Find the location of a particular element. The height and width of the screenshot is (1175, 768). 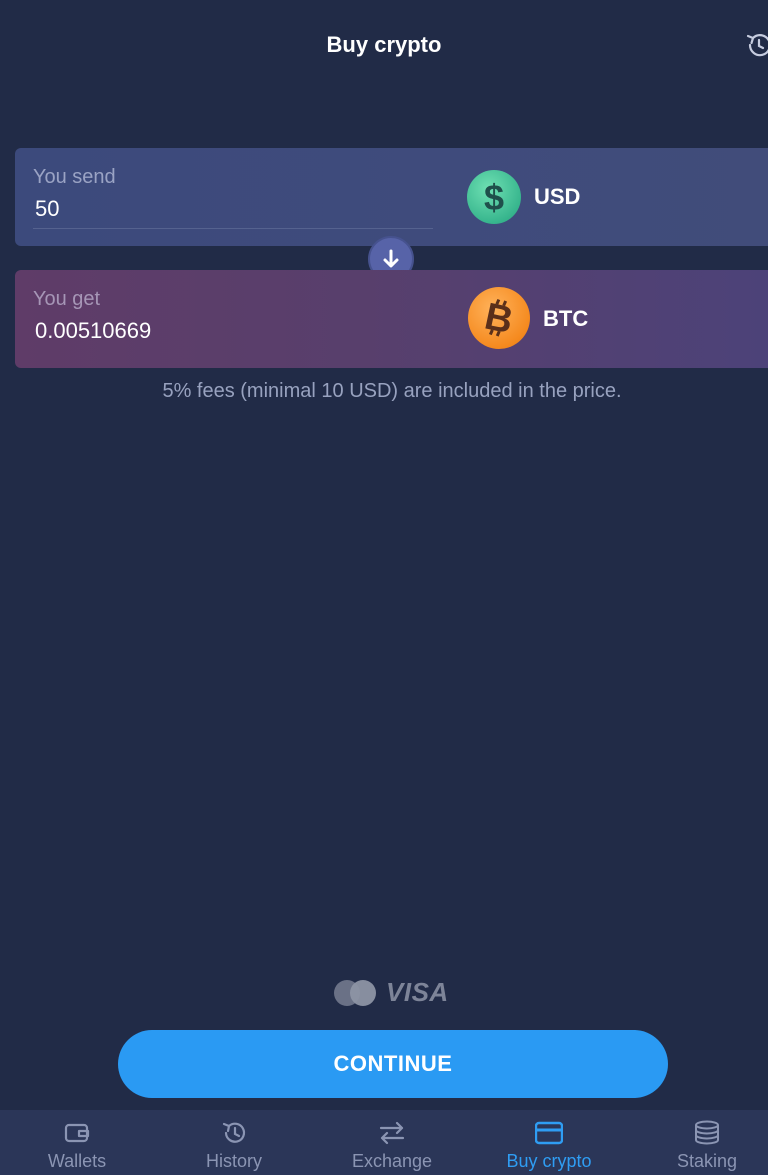

credit-card-icon is located at coordinates (549, 1133).